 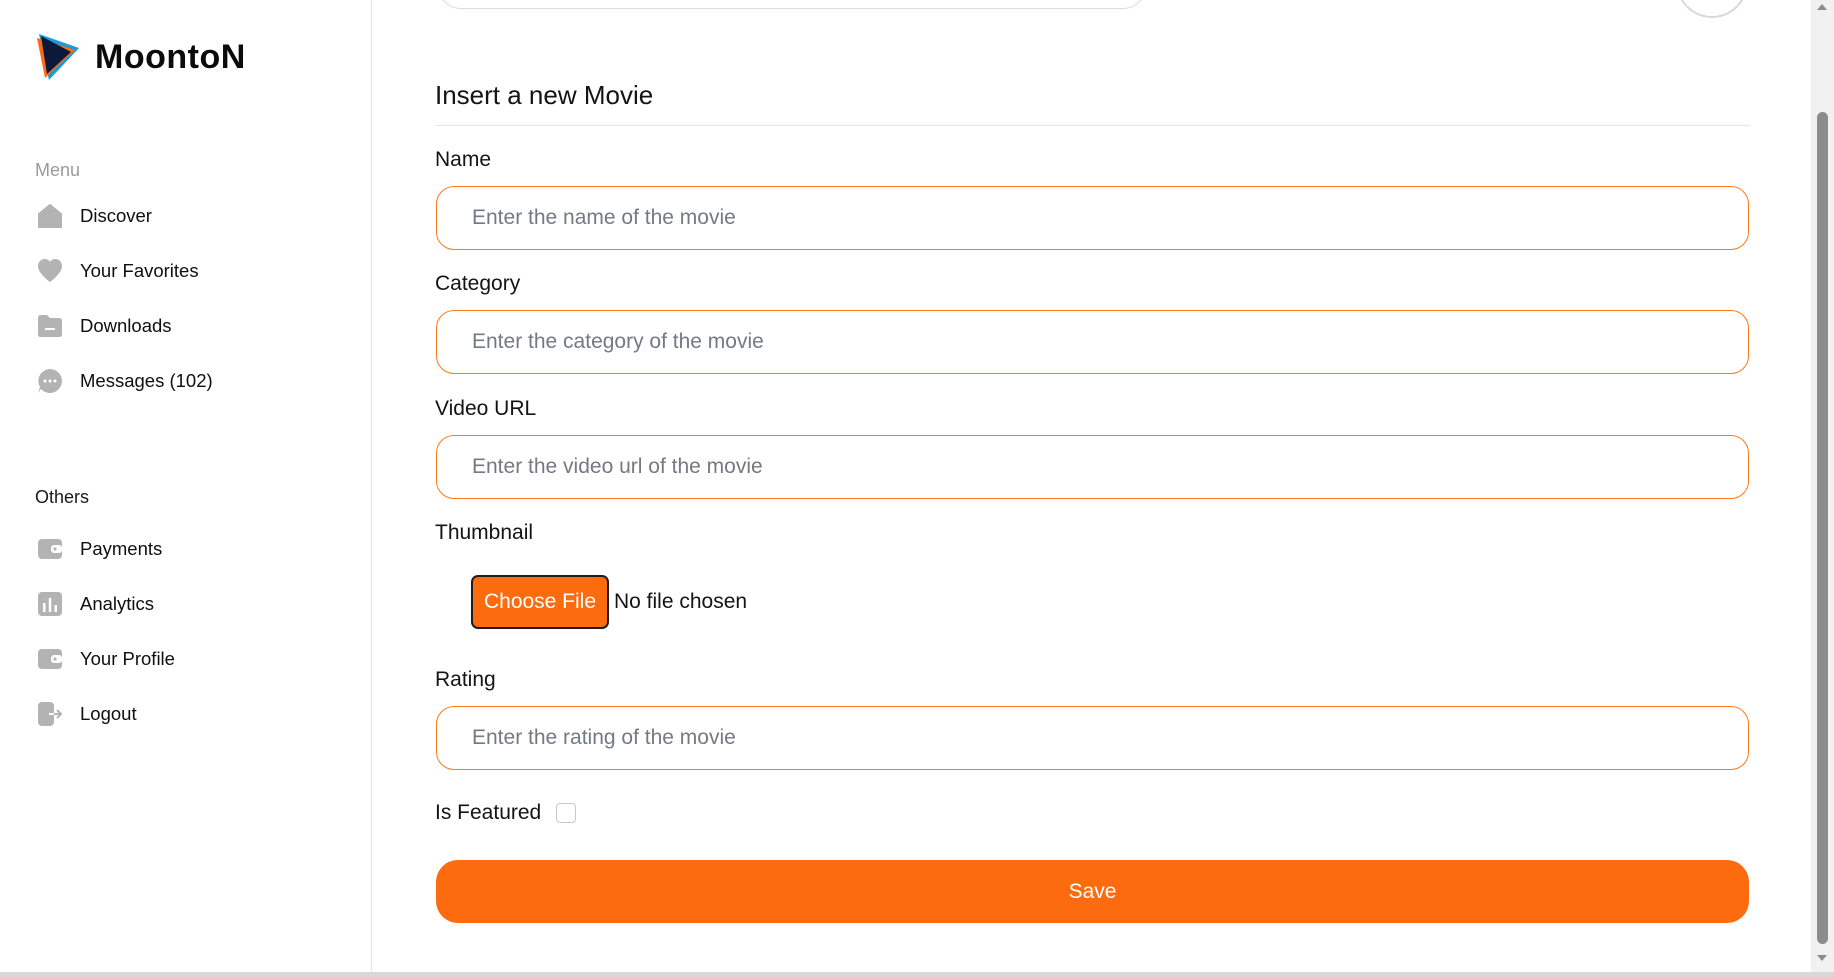 I want to click on sidebar-item-favorites: Your Favorites, so click(x=117, y=271).